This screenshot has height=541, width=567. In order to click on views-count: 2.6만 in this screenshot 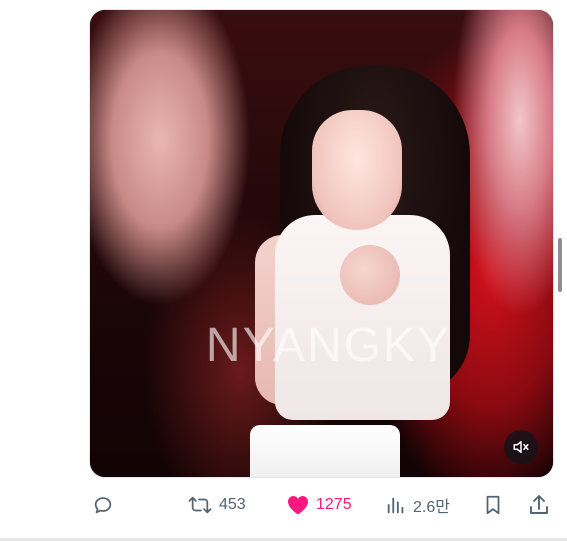, I will do `click(431, 507)`.